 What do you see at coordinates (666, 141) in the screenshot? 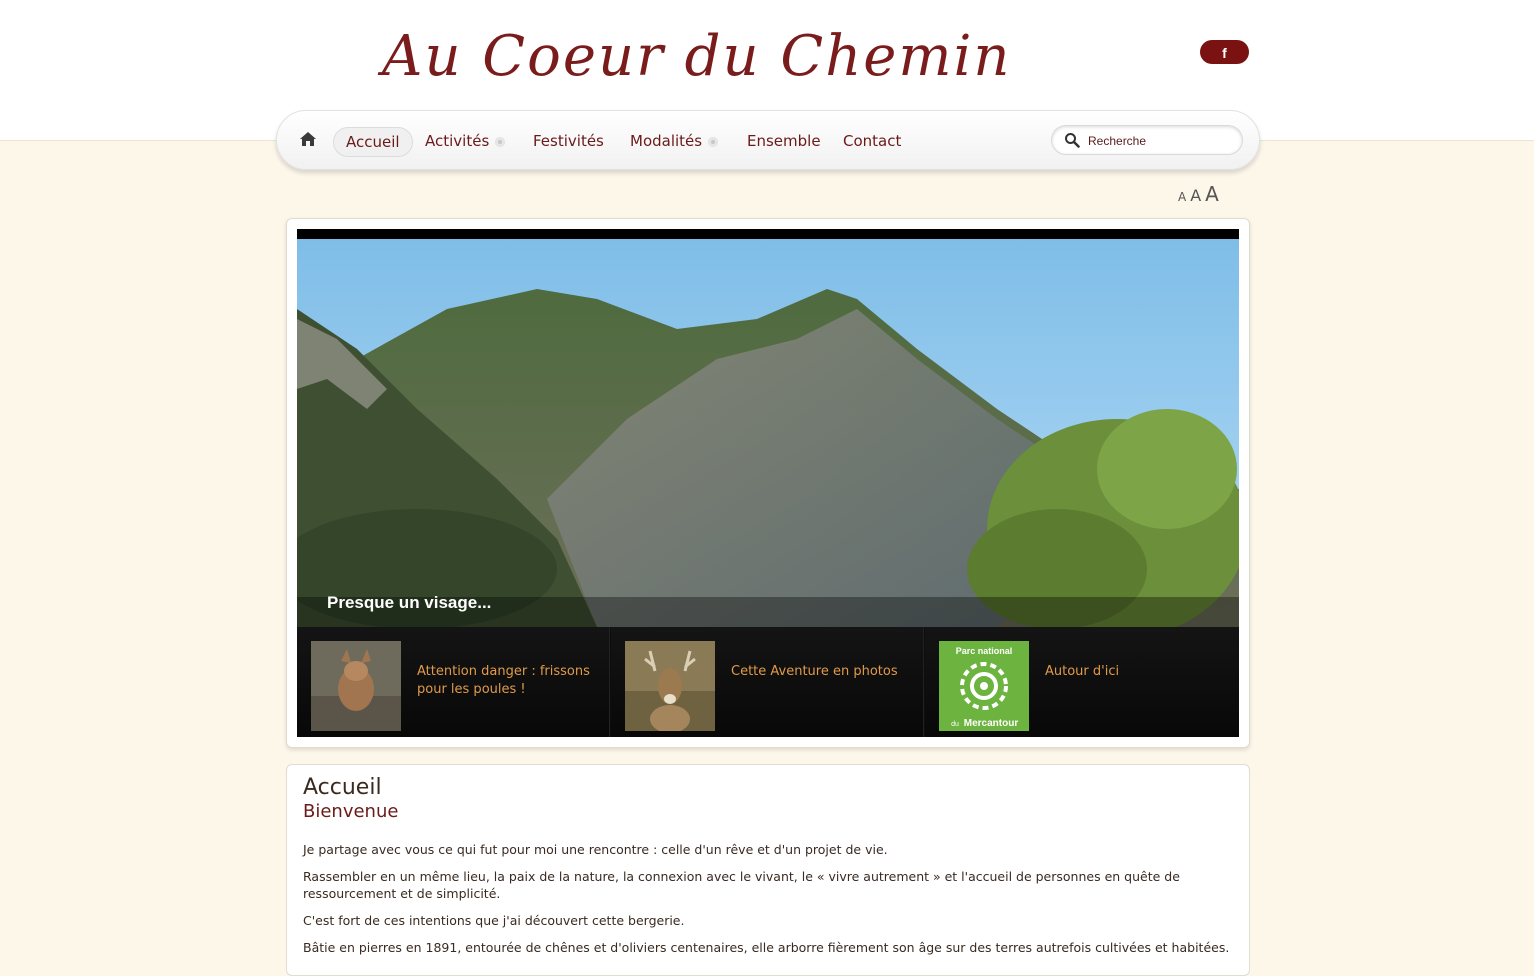
I see `nav-item-label: Modalités` at bounding box center [666, 141].